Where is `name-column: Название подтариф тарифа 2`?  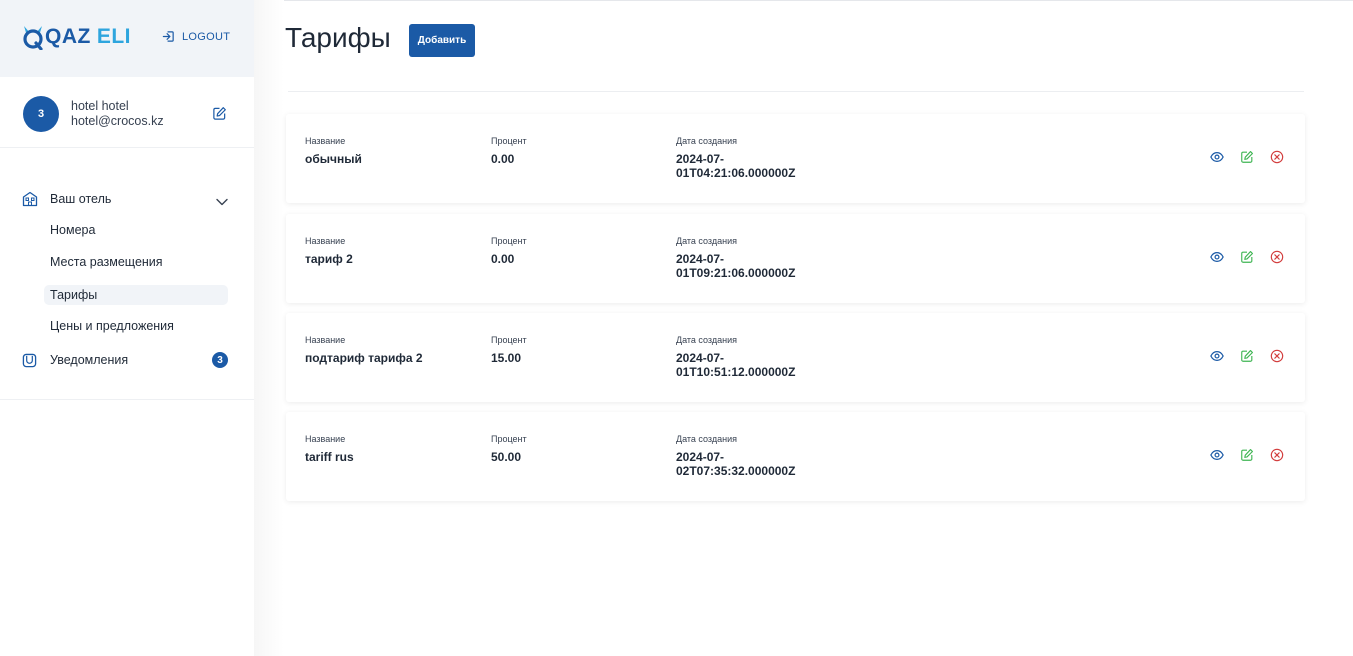 name-column: Название подтариф тарифа 2 is located at coordinates (364, 350).